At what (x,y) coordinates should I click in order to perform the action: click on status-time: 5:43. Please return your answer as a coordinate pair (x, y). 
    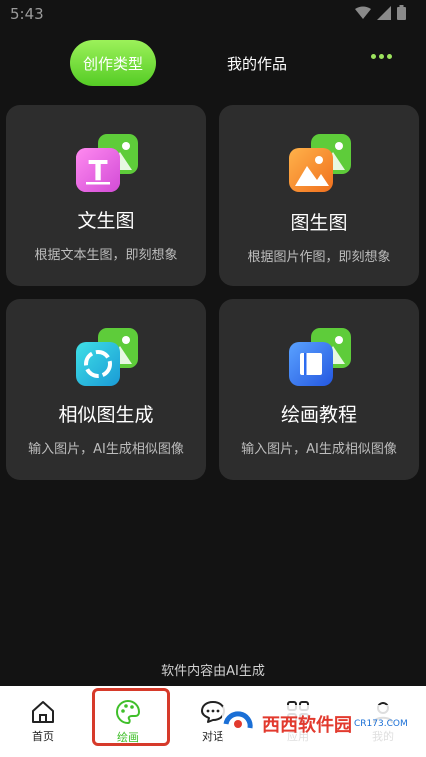
    Looking at the image, I should click on (27, 14).